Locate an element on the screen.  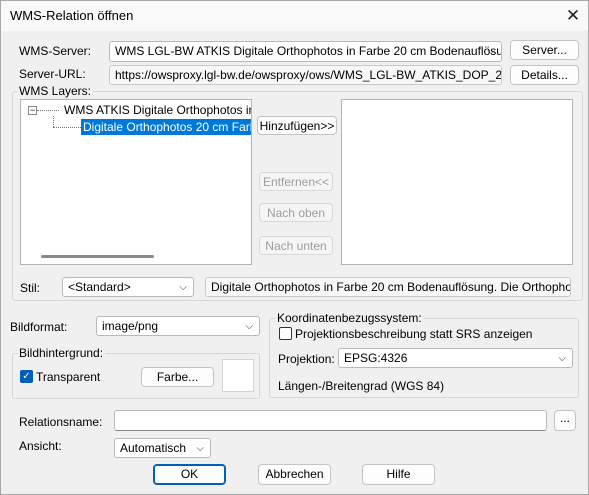
window-title: WMS-Relation öffnen is located at coordinates (72, 15).